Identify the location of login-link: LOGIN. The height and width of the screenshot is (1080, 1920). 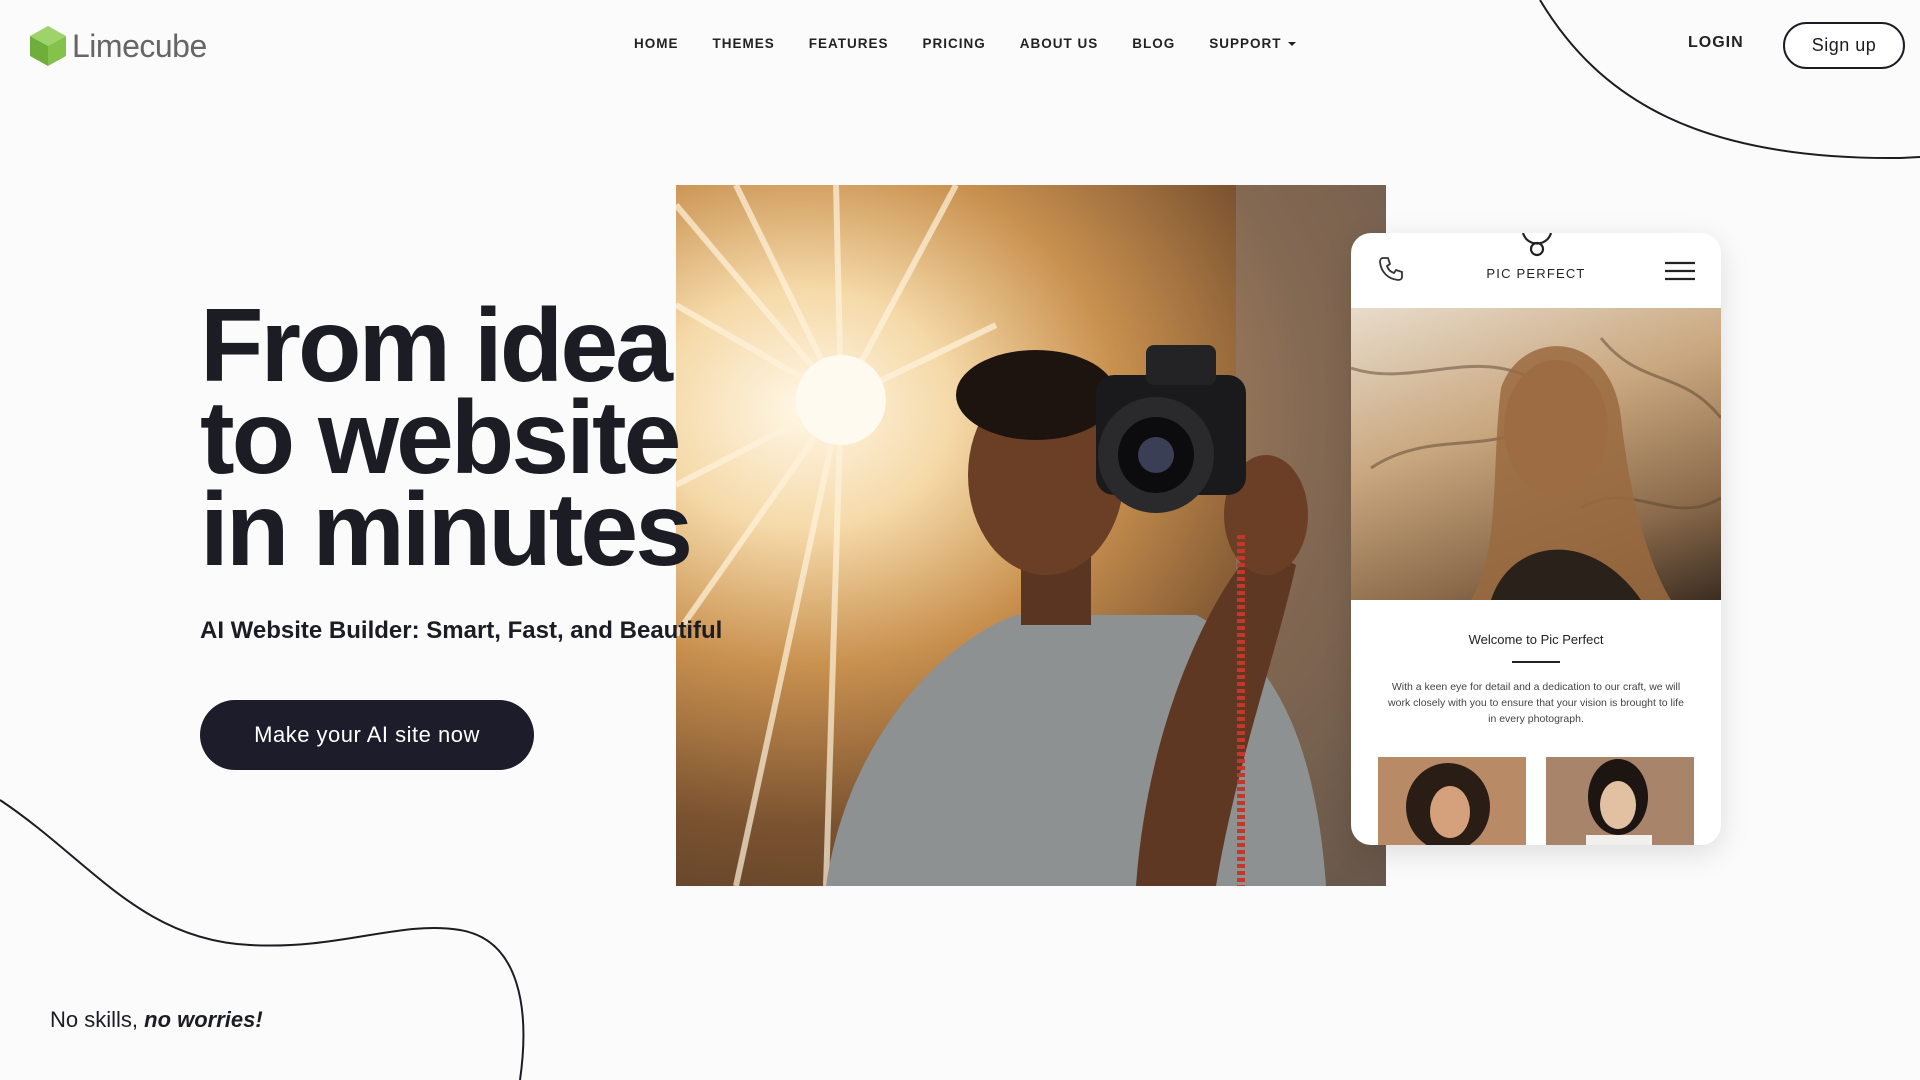
(1716, 43).